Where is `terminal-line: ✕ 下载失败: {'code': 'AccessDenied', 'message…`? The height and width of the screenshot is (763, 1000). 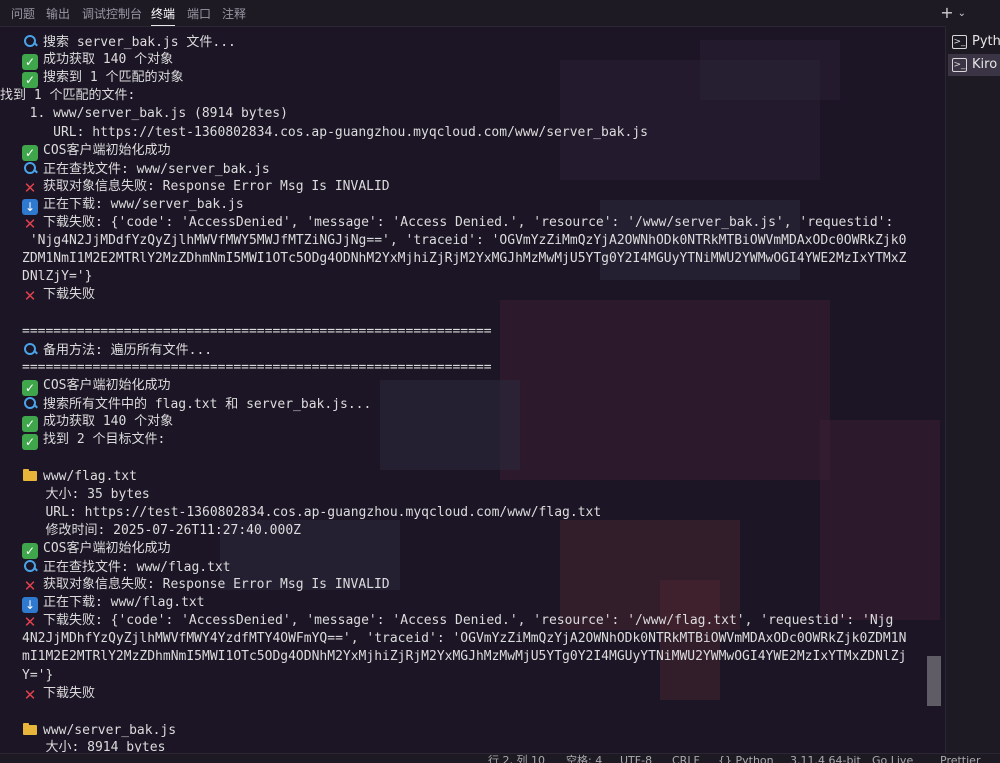 terminal-line: ✕ 下载失败: {'code': 'AccessDenied', 'message… is located at coordinates (478, 223).